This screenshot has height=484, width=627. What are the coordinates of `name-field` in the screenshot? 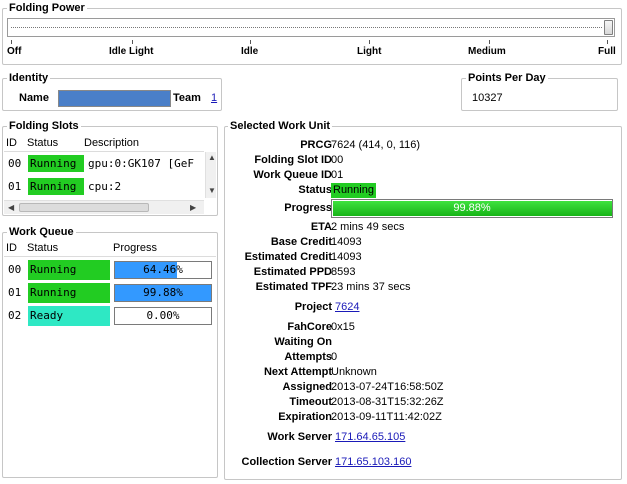 It's located at (114, 98).